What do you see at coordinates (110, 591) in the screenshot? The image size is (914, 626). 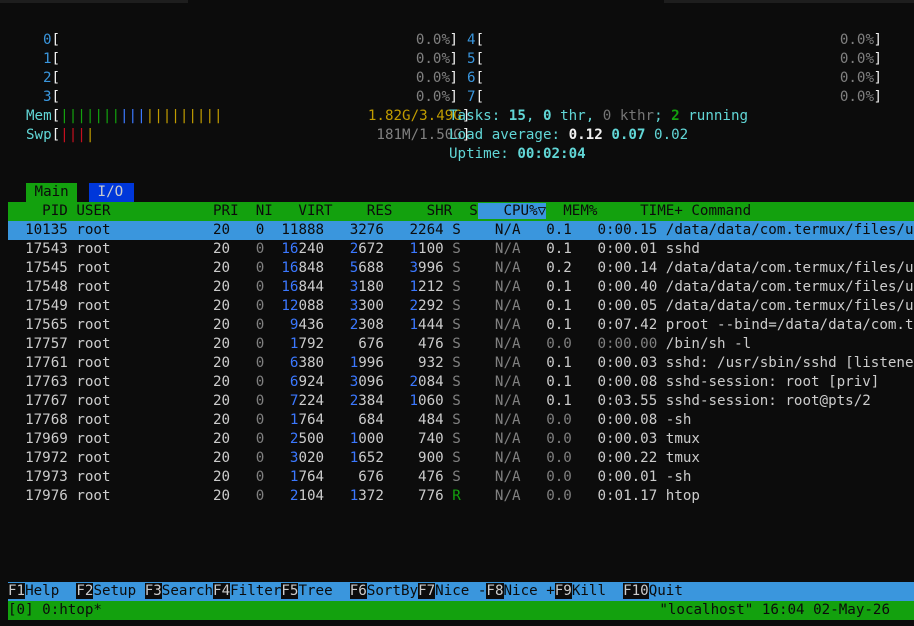 I see `fkey-f2: F2Setup` at bounding box center [110, 591].